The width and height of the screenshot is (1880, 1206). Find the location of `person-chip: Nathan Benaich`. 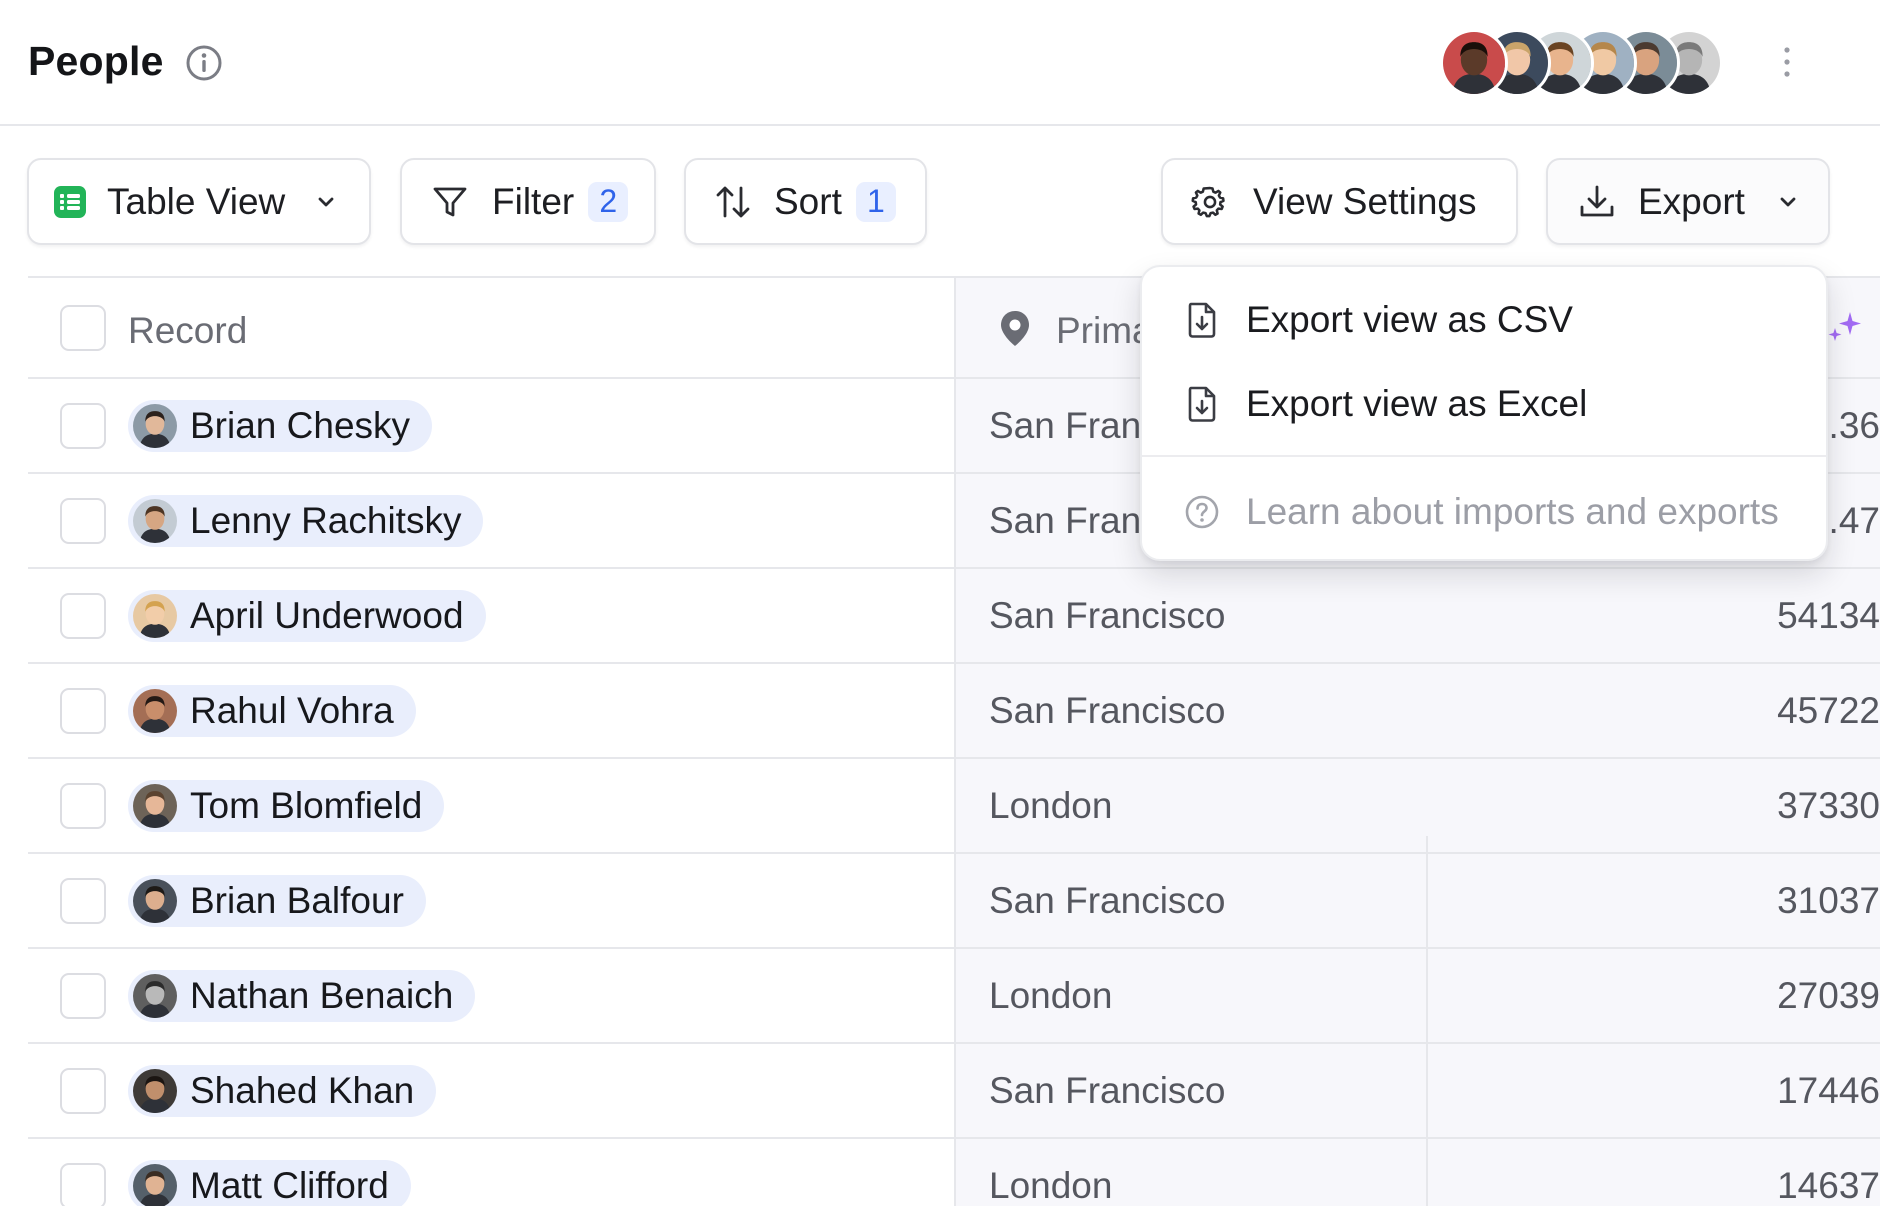

person-chip: Nathan Benaich is located at coordinates (302, 996).